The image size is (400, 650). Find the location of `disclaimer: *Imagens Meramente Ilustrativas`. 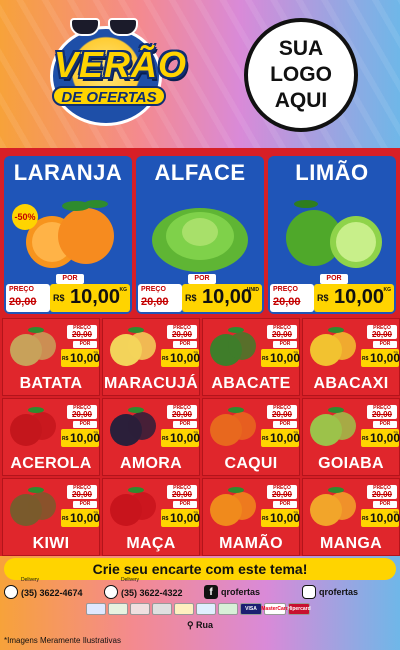

disclaimer: *Imagens Meramente Ilustrativas is located at coordinates (62, 640).